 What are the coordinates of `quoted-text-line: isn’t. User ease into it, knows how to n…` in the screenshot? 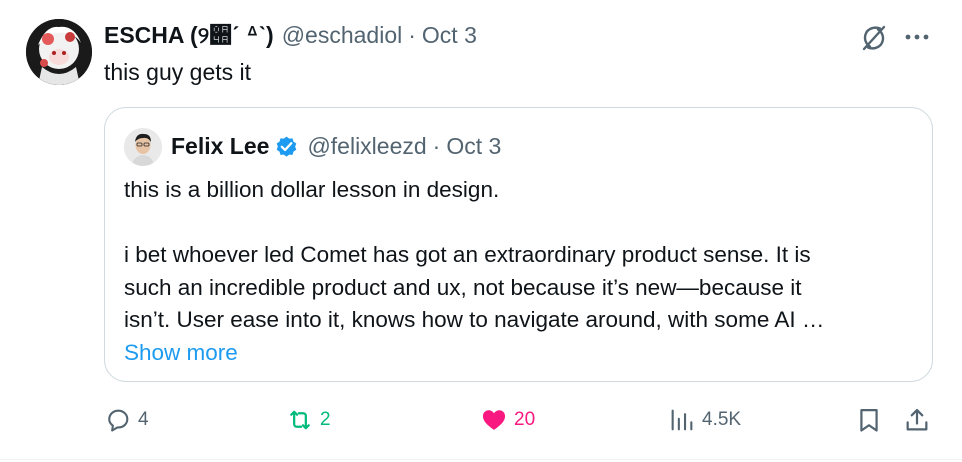 It's located at (474, 319).